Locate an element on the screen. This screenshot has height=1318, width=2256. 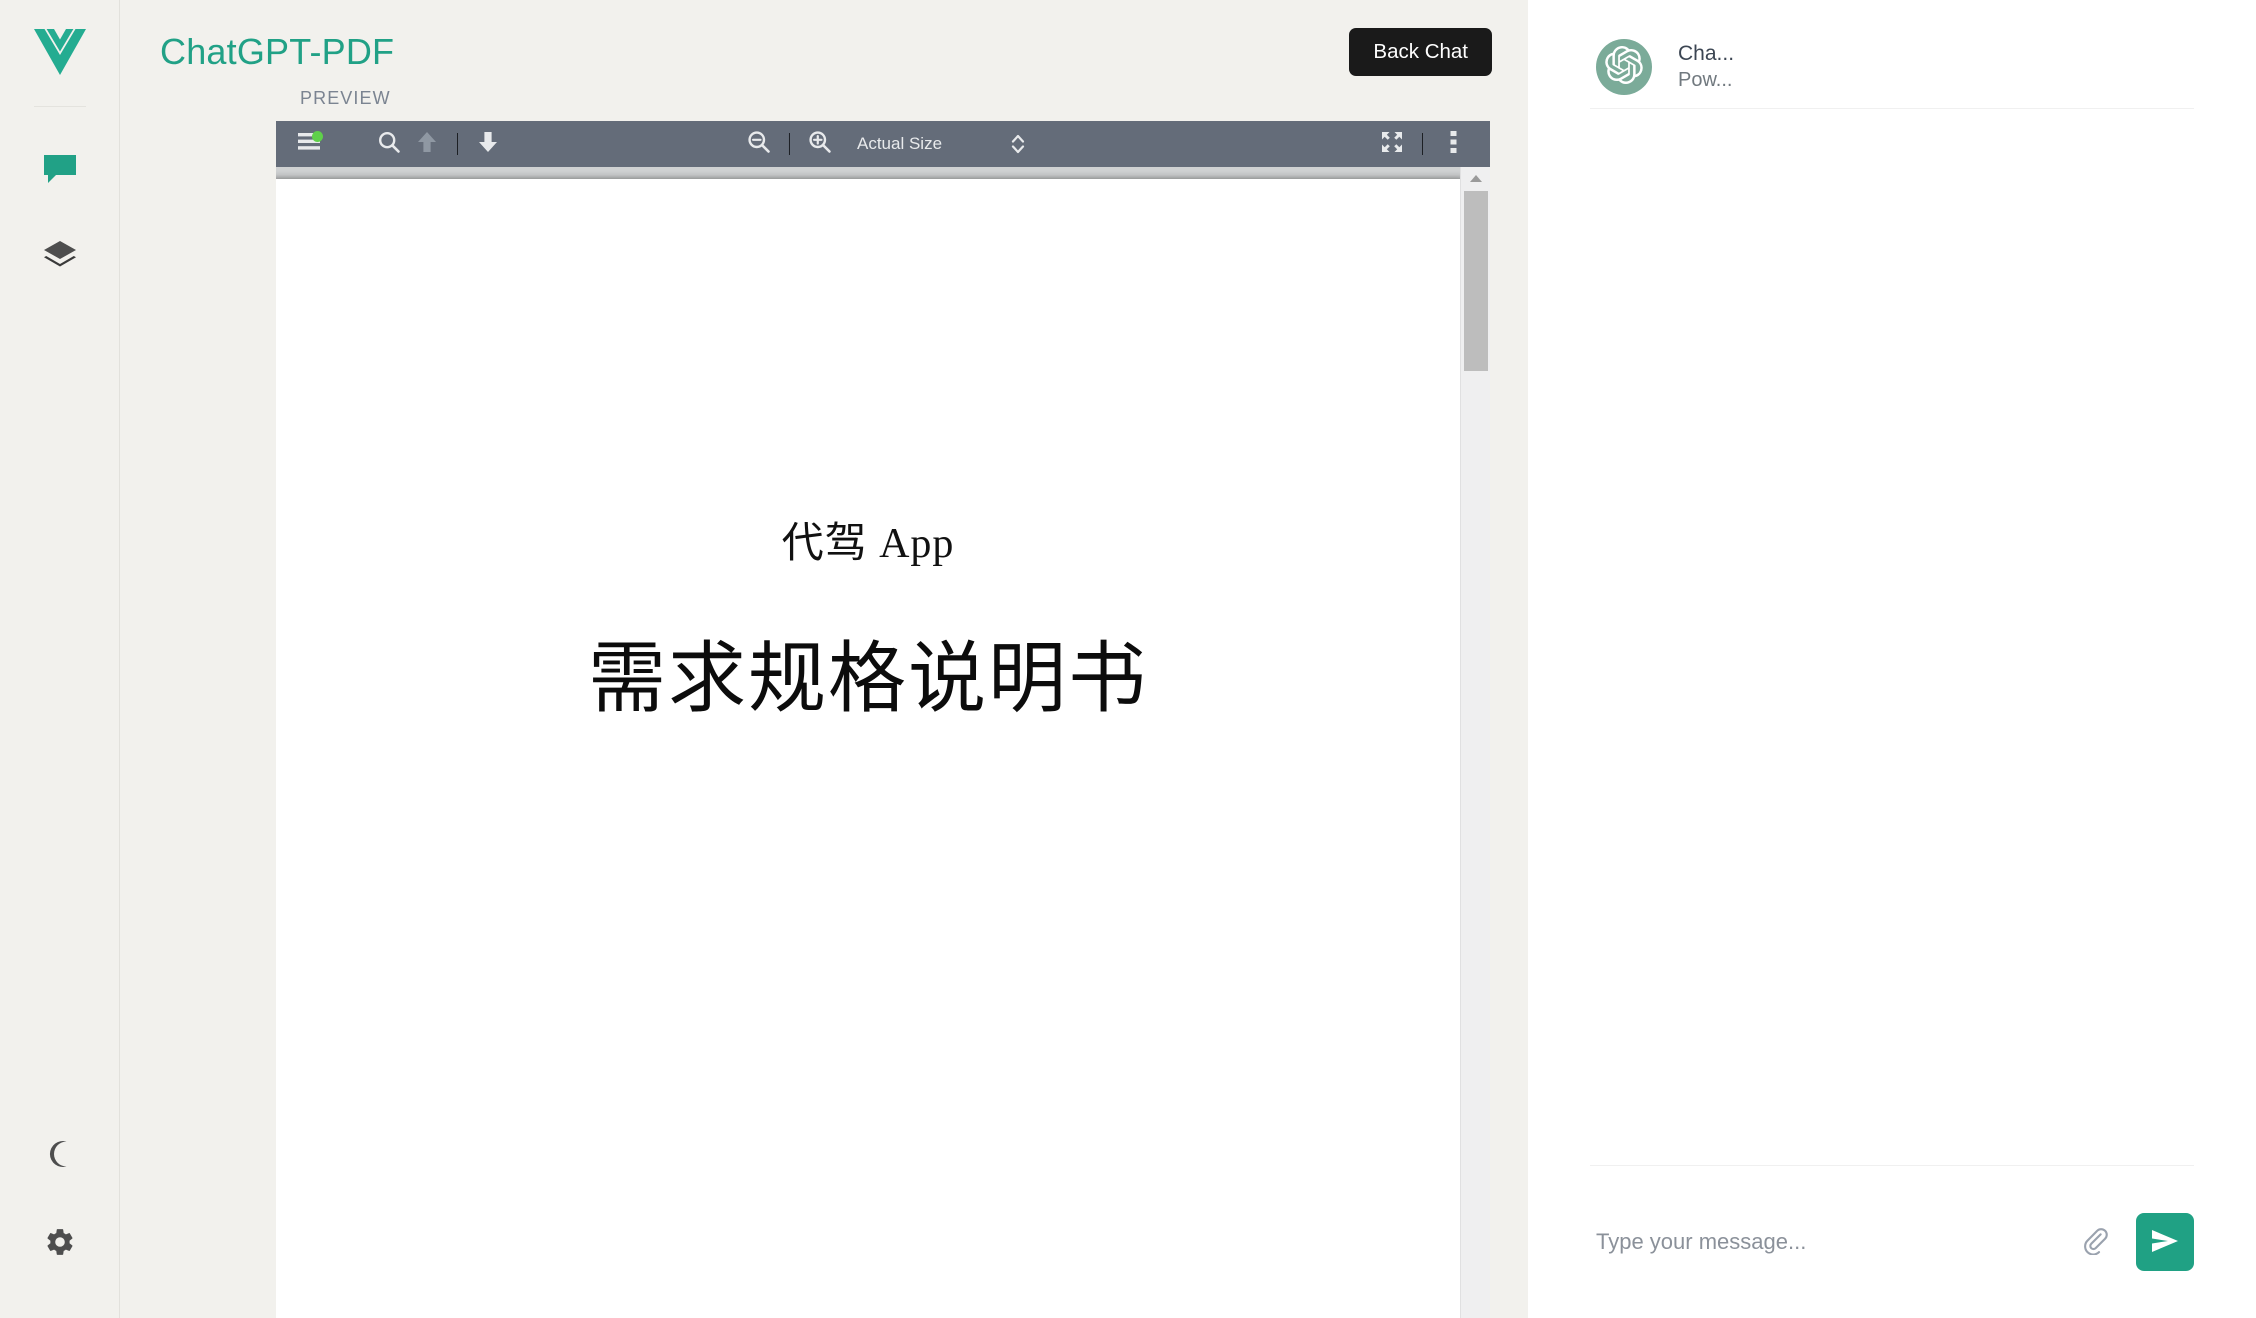
chat-input-bar is located at coordinates (1892, 1242).